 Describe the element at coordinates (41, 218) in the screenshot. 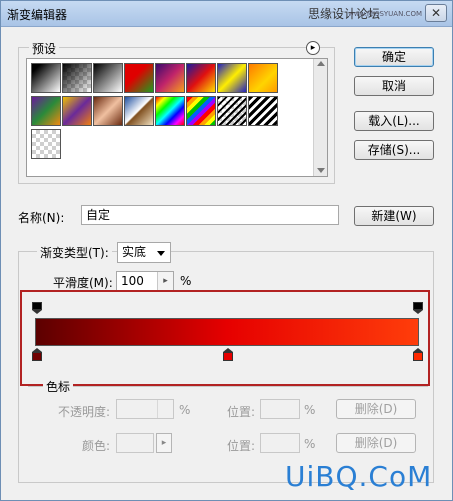

I see `name-label: 名称(N):` at that location.